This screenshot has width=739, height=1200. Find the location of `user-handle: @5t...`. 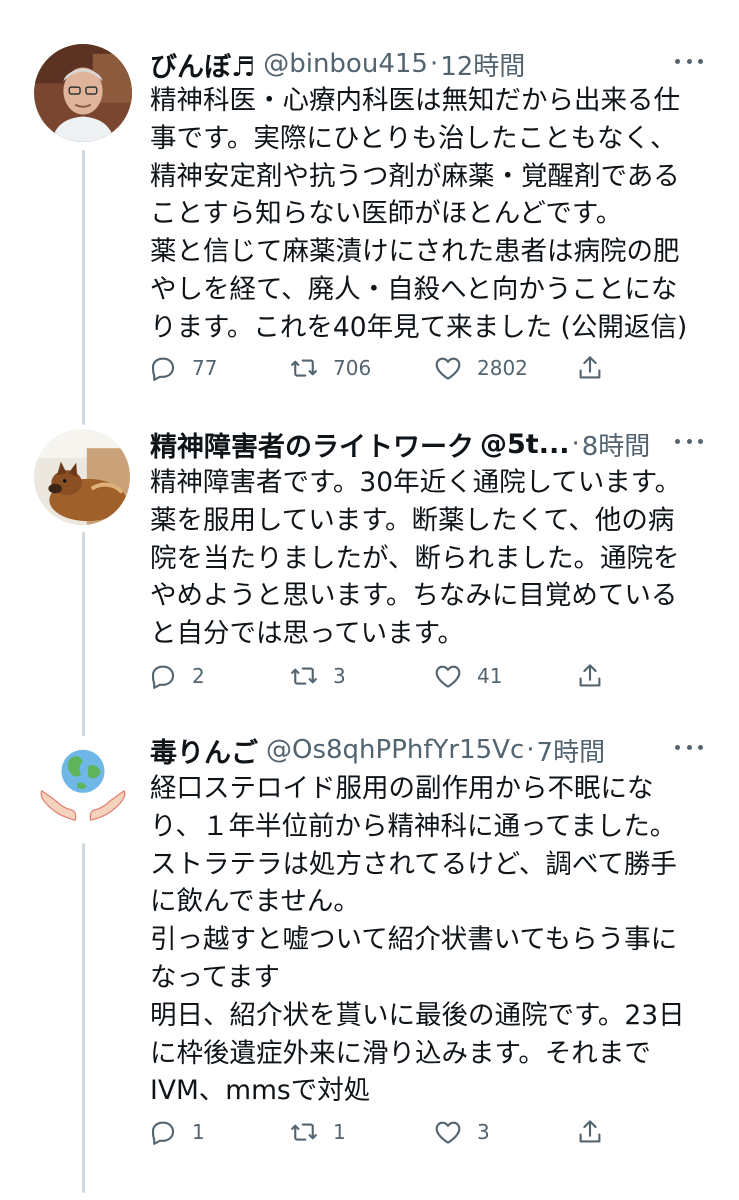

user-handle: @5t... is located at coordinates (524, 444).